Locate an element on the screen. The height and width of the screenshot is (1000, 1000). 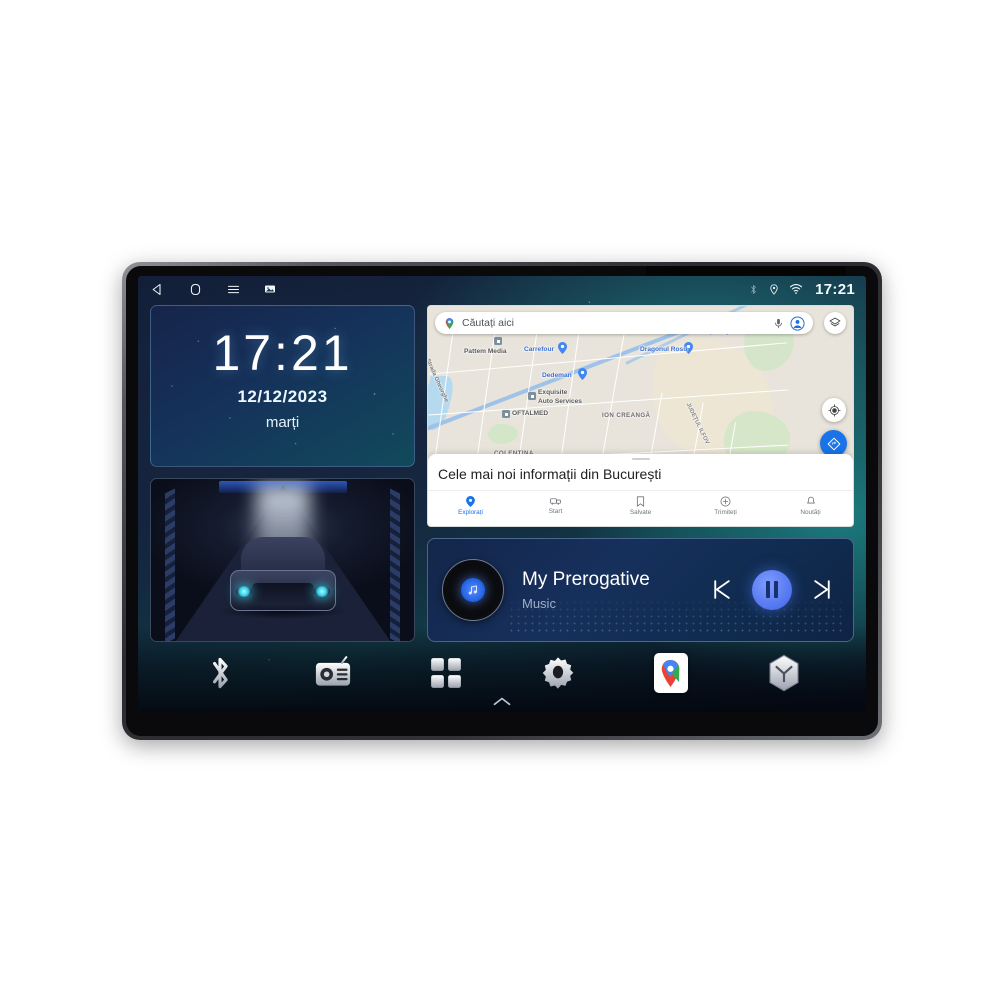
car-grille is located at coordinates (282, 594).